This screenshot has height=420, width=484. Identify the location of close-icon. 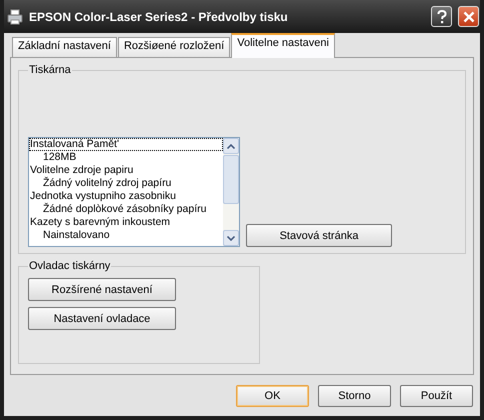
(468, 16).